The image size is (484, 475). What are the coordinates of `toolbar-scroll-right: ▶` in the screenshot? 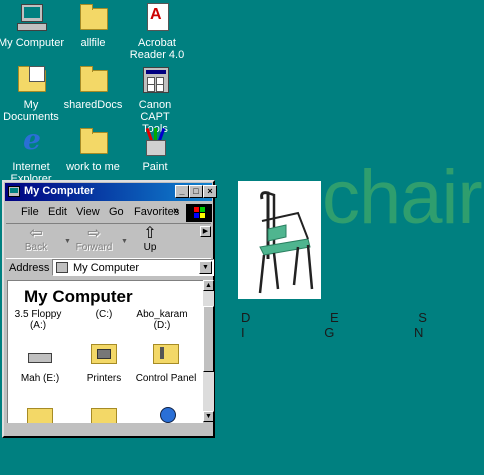 It's located at (205, 231).